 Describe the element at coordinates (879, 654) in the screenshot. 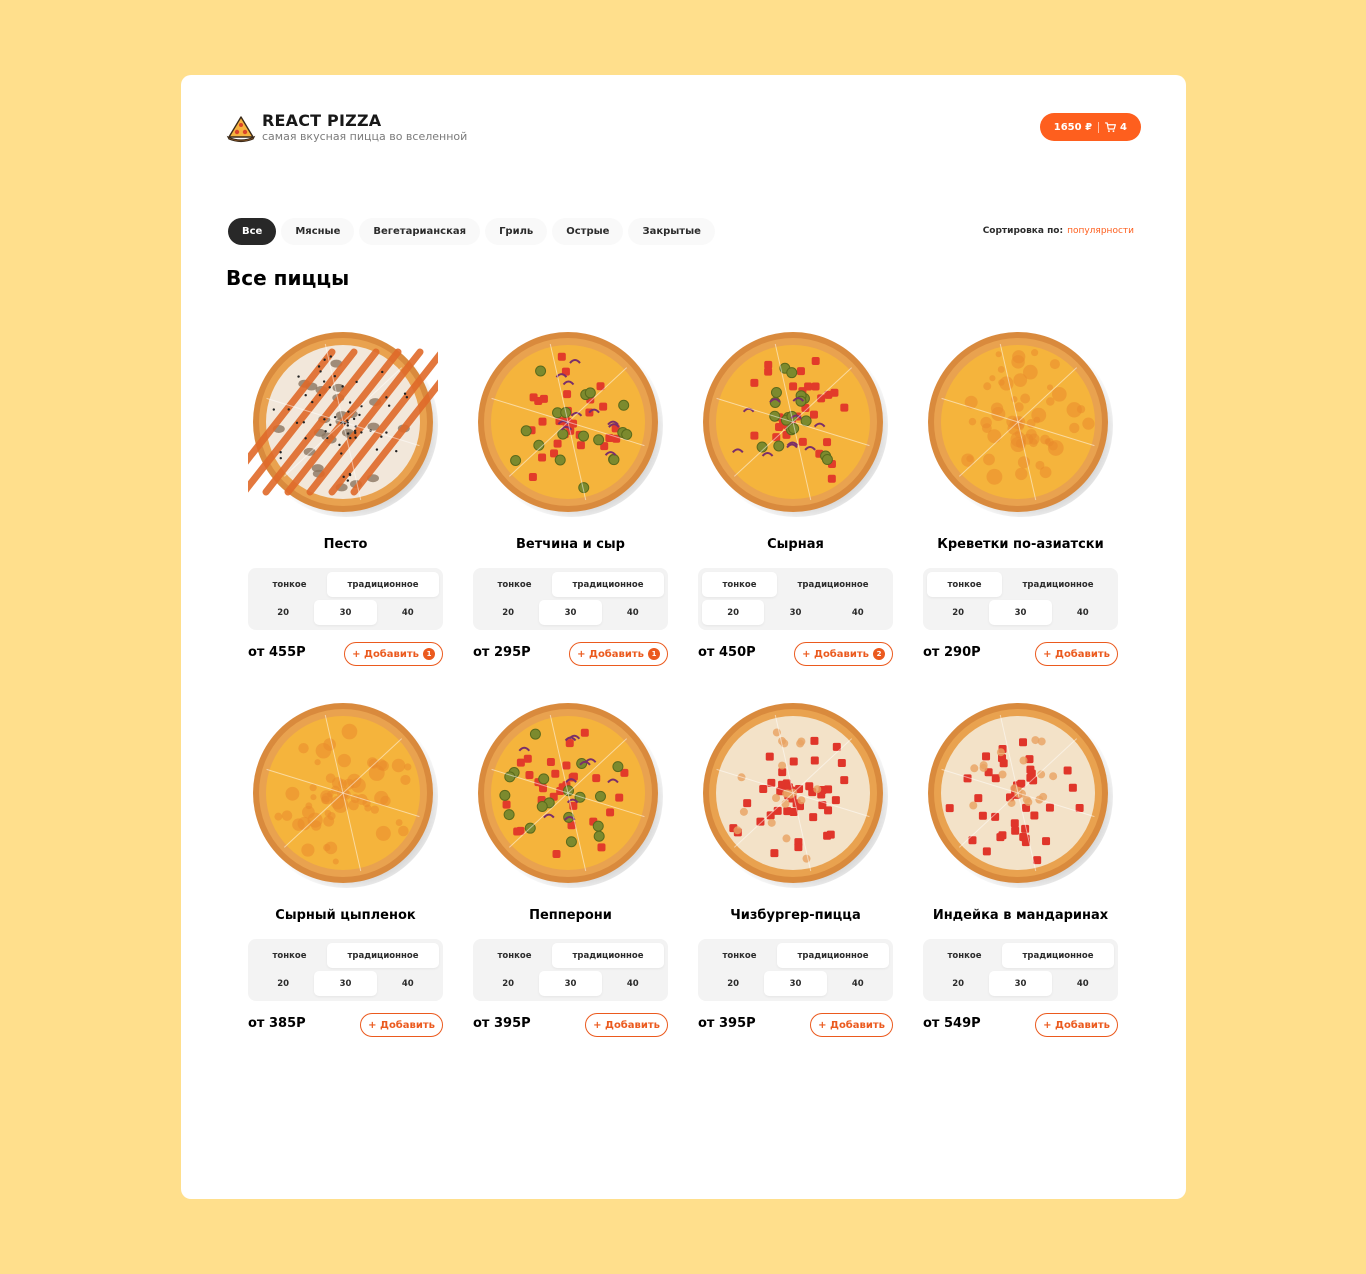

I see `added-count-badge: 2` at that location.